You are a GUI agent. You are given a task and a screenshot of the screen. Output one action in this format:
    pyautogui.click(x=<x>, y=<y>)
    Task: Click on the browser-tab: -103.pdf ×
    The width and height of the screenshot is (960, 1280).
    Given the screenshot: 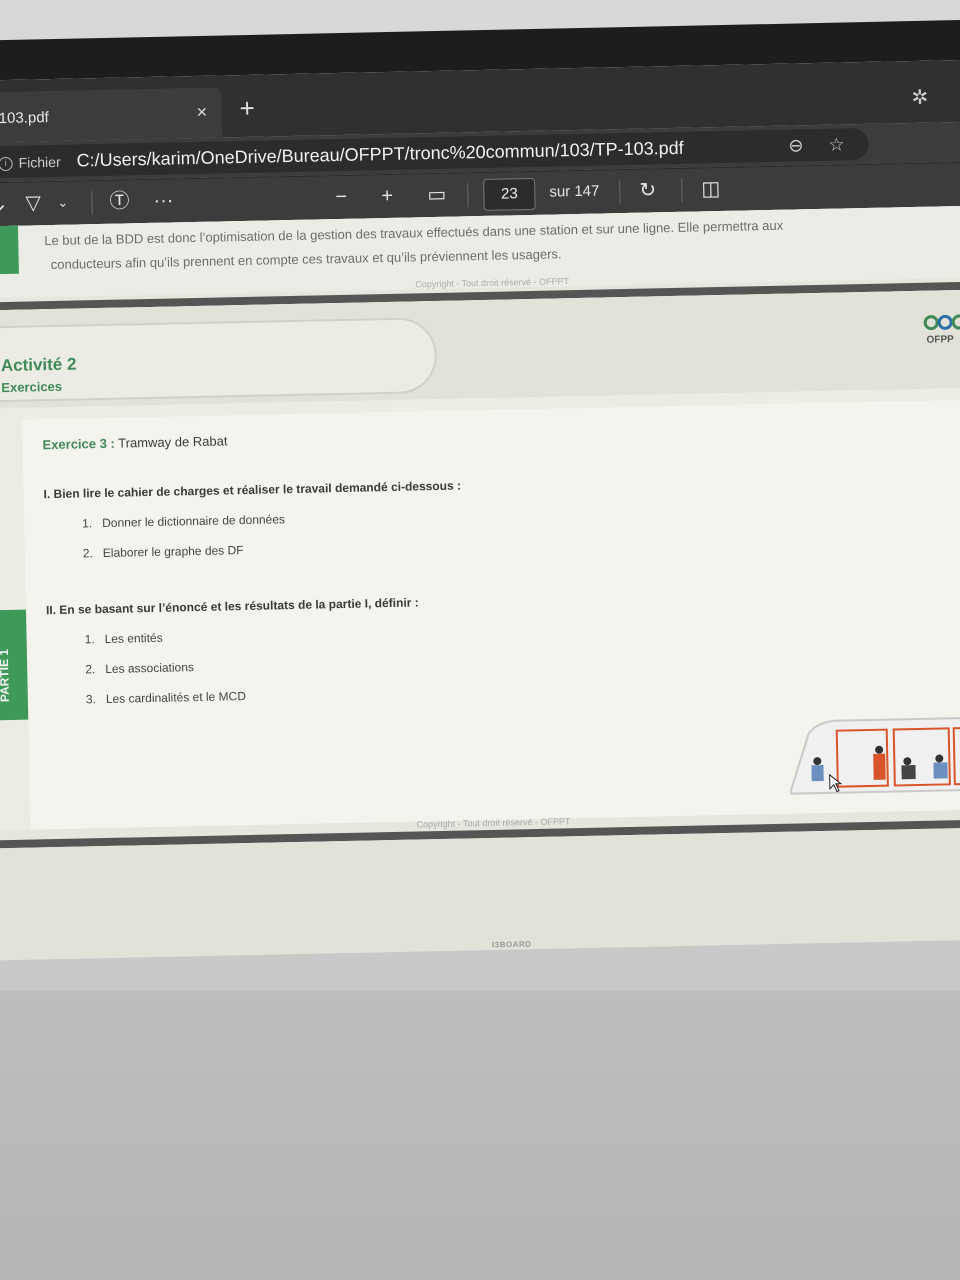 What is the action you would take?
    pyautogui.click(x=111, y=115)
    